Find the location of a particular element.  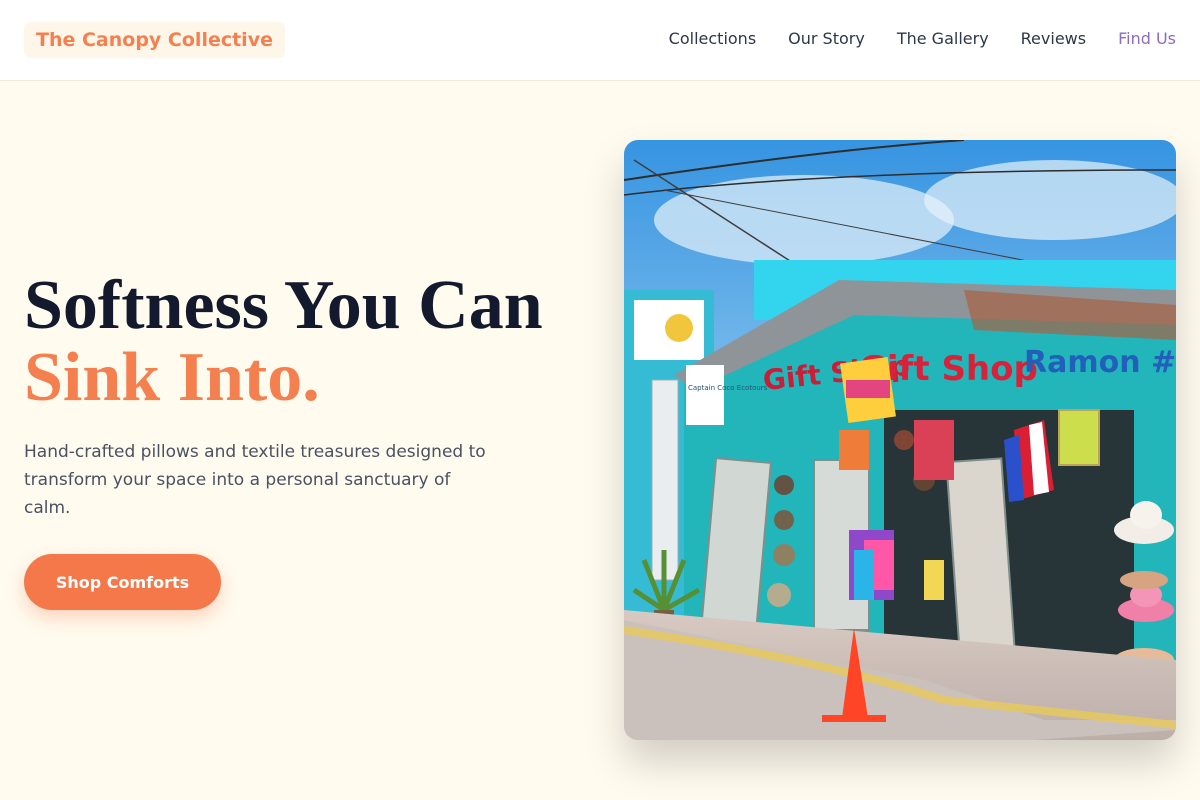

nav-reviews: Reviews is located at coordinates (1053, 39).